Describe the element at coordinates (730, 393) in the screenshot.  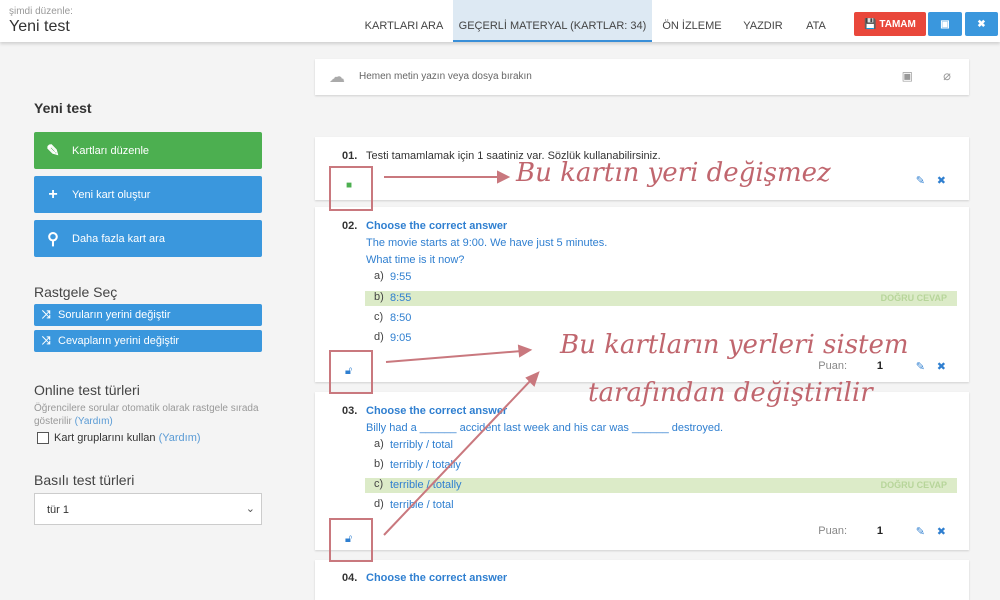
I see `annotation-shuffled-2: tarafından değiştirilir` at that location.